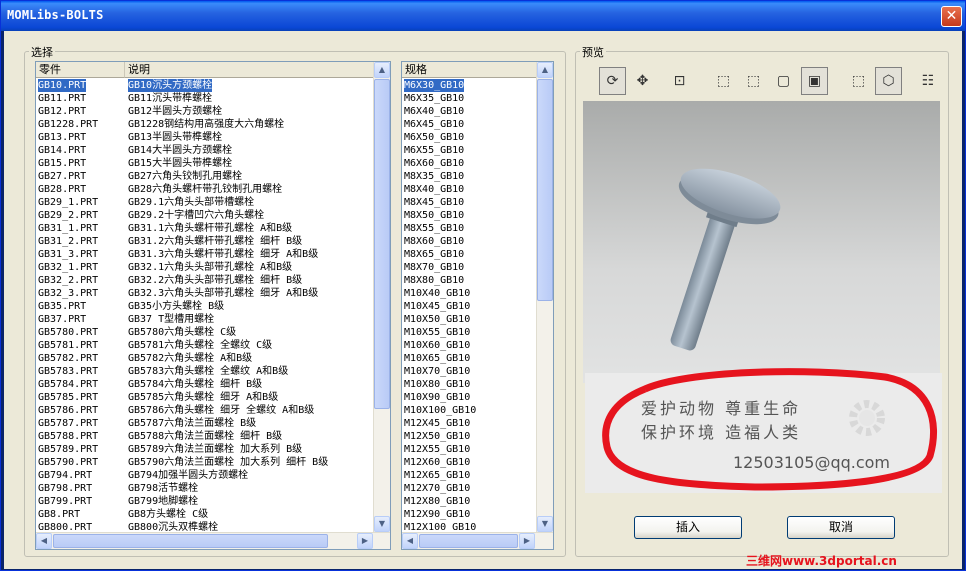 The image size is (966, 571). I want to click on part-cell: GB5790.PRT, so click(68, 462).